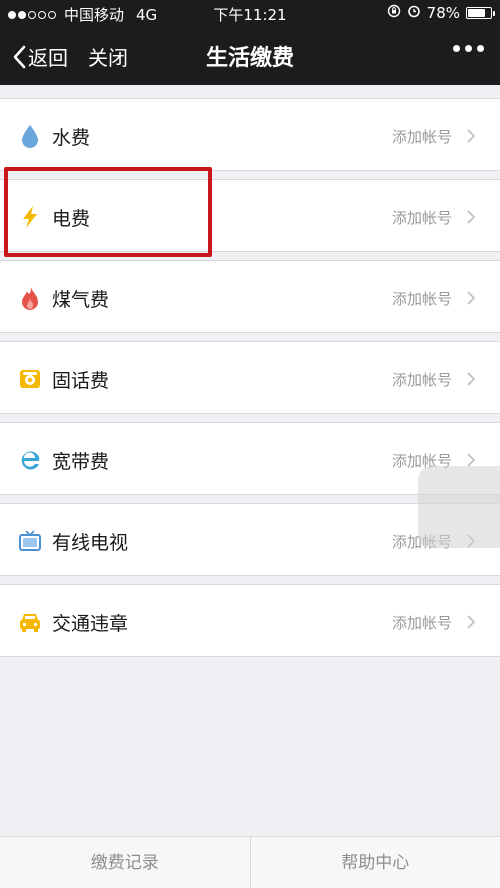 The width and height of the screenshot is (500, 888). I want to click on service-label: 交通违章, so click(90, 624).